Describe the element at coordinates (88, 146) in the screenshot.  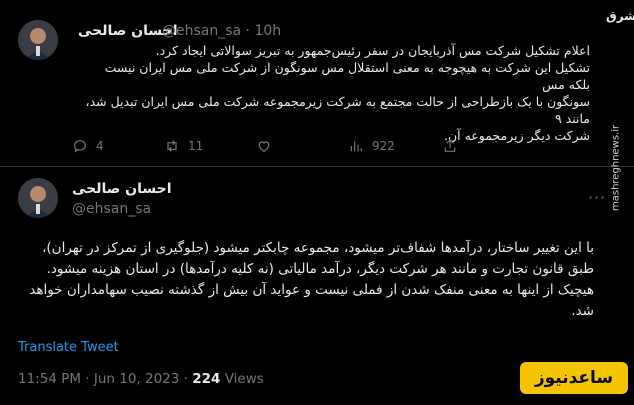
I see `reply-button: 4` at that location.